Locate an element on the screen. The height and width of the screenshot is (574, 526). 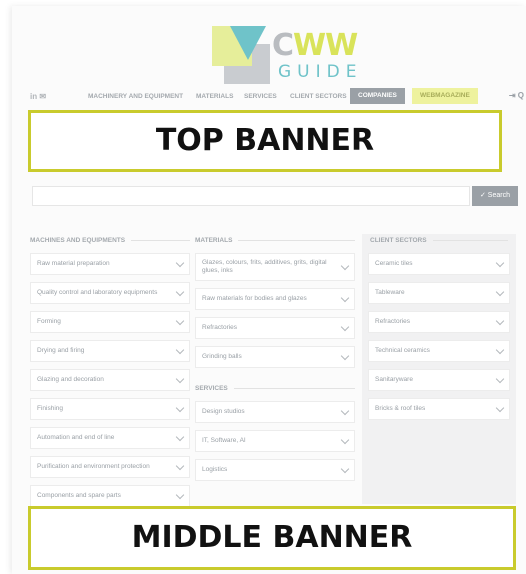
category-item: Tableware is located at coordinates (439, 293).